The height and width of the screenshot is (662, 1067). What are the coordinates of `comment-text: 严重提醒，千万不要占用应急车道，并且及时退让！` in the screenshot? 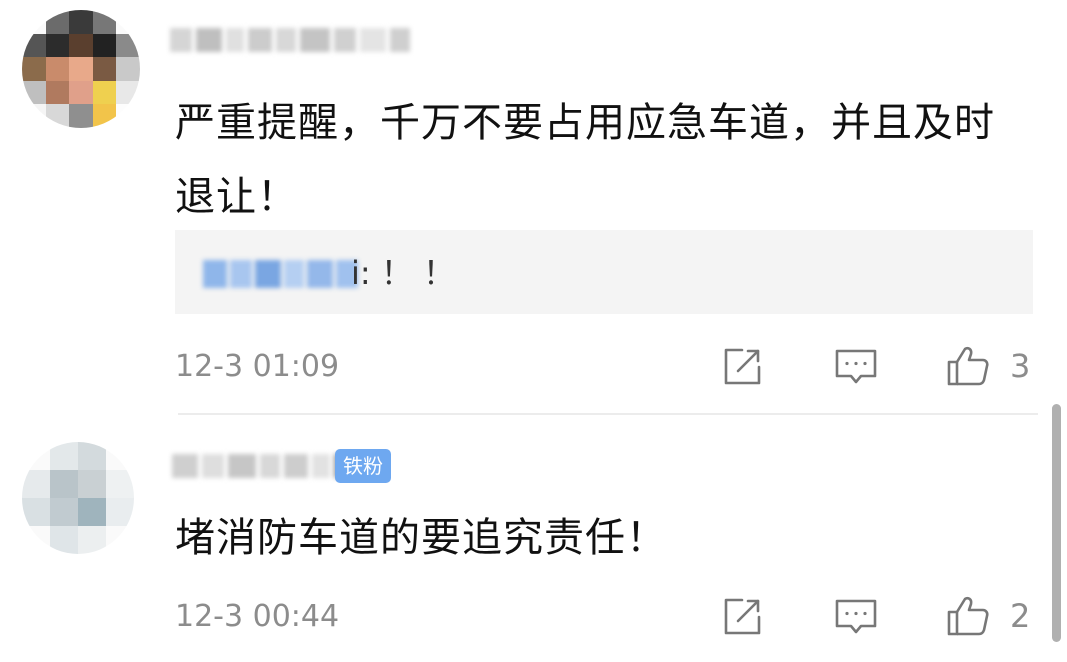 It's located at (585, 160).